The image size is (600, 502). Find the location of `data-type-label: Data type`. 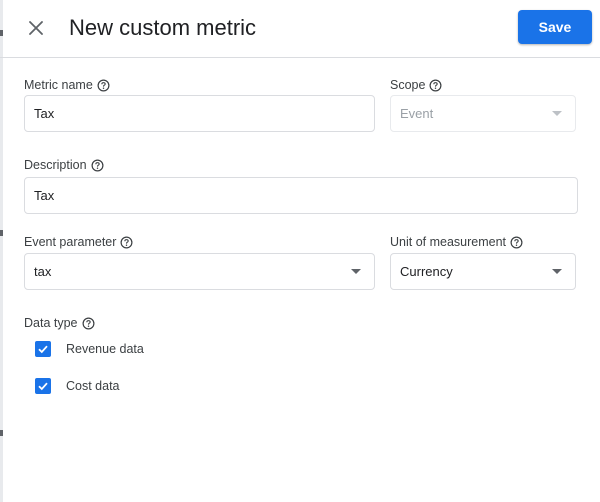

data-type-label: Data type is located at coordinates (59, 323).